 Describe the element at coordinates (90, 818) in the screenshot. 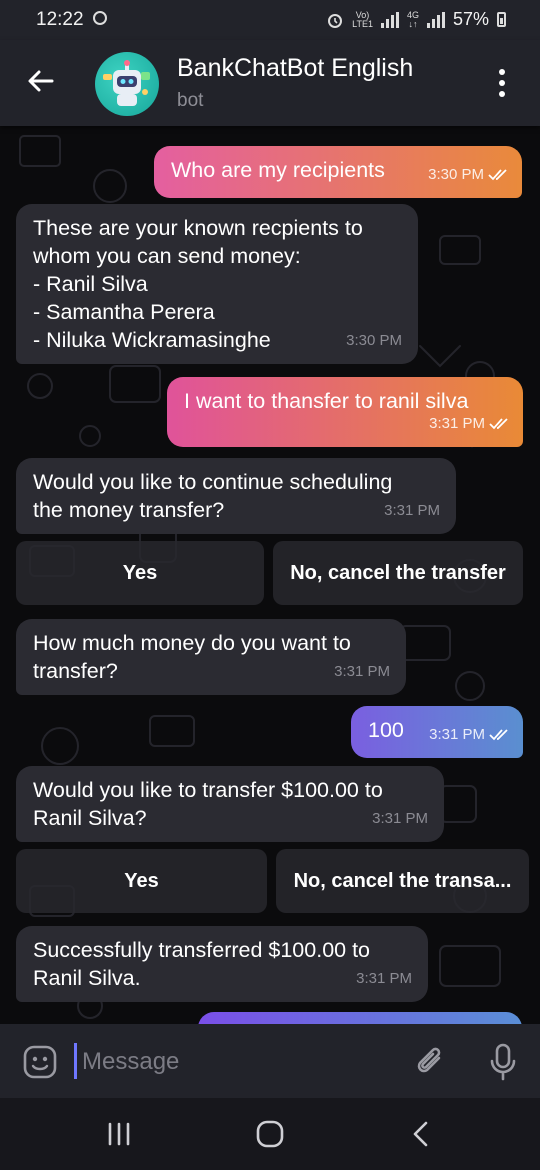

I see `message-line: Ranil Silva?` at that location.